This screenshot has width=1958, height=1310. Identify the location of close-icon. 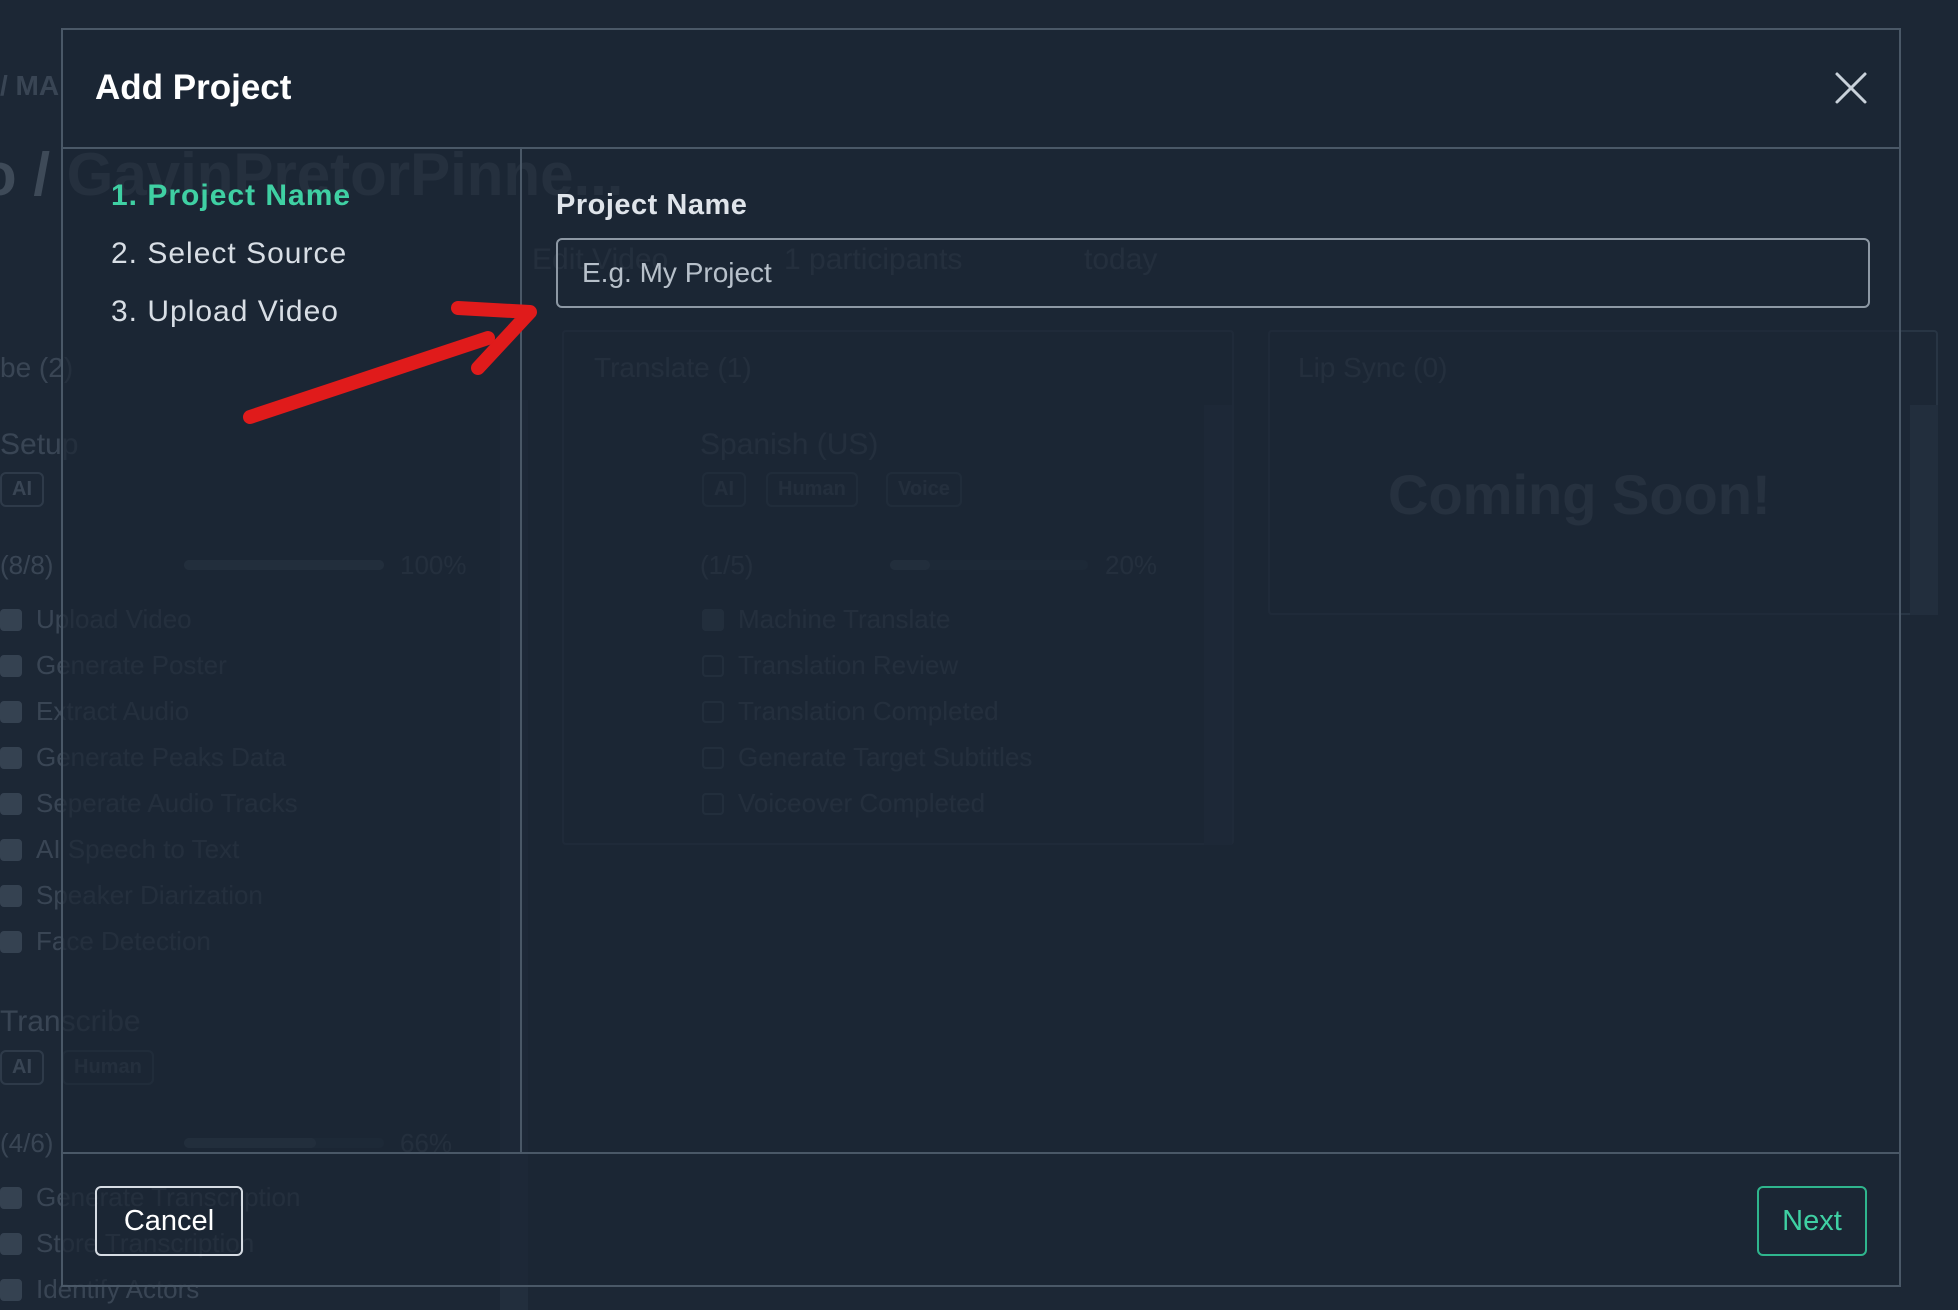
(1851, 88).